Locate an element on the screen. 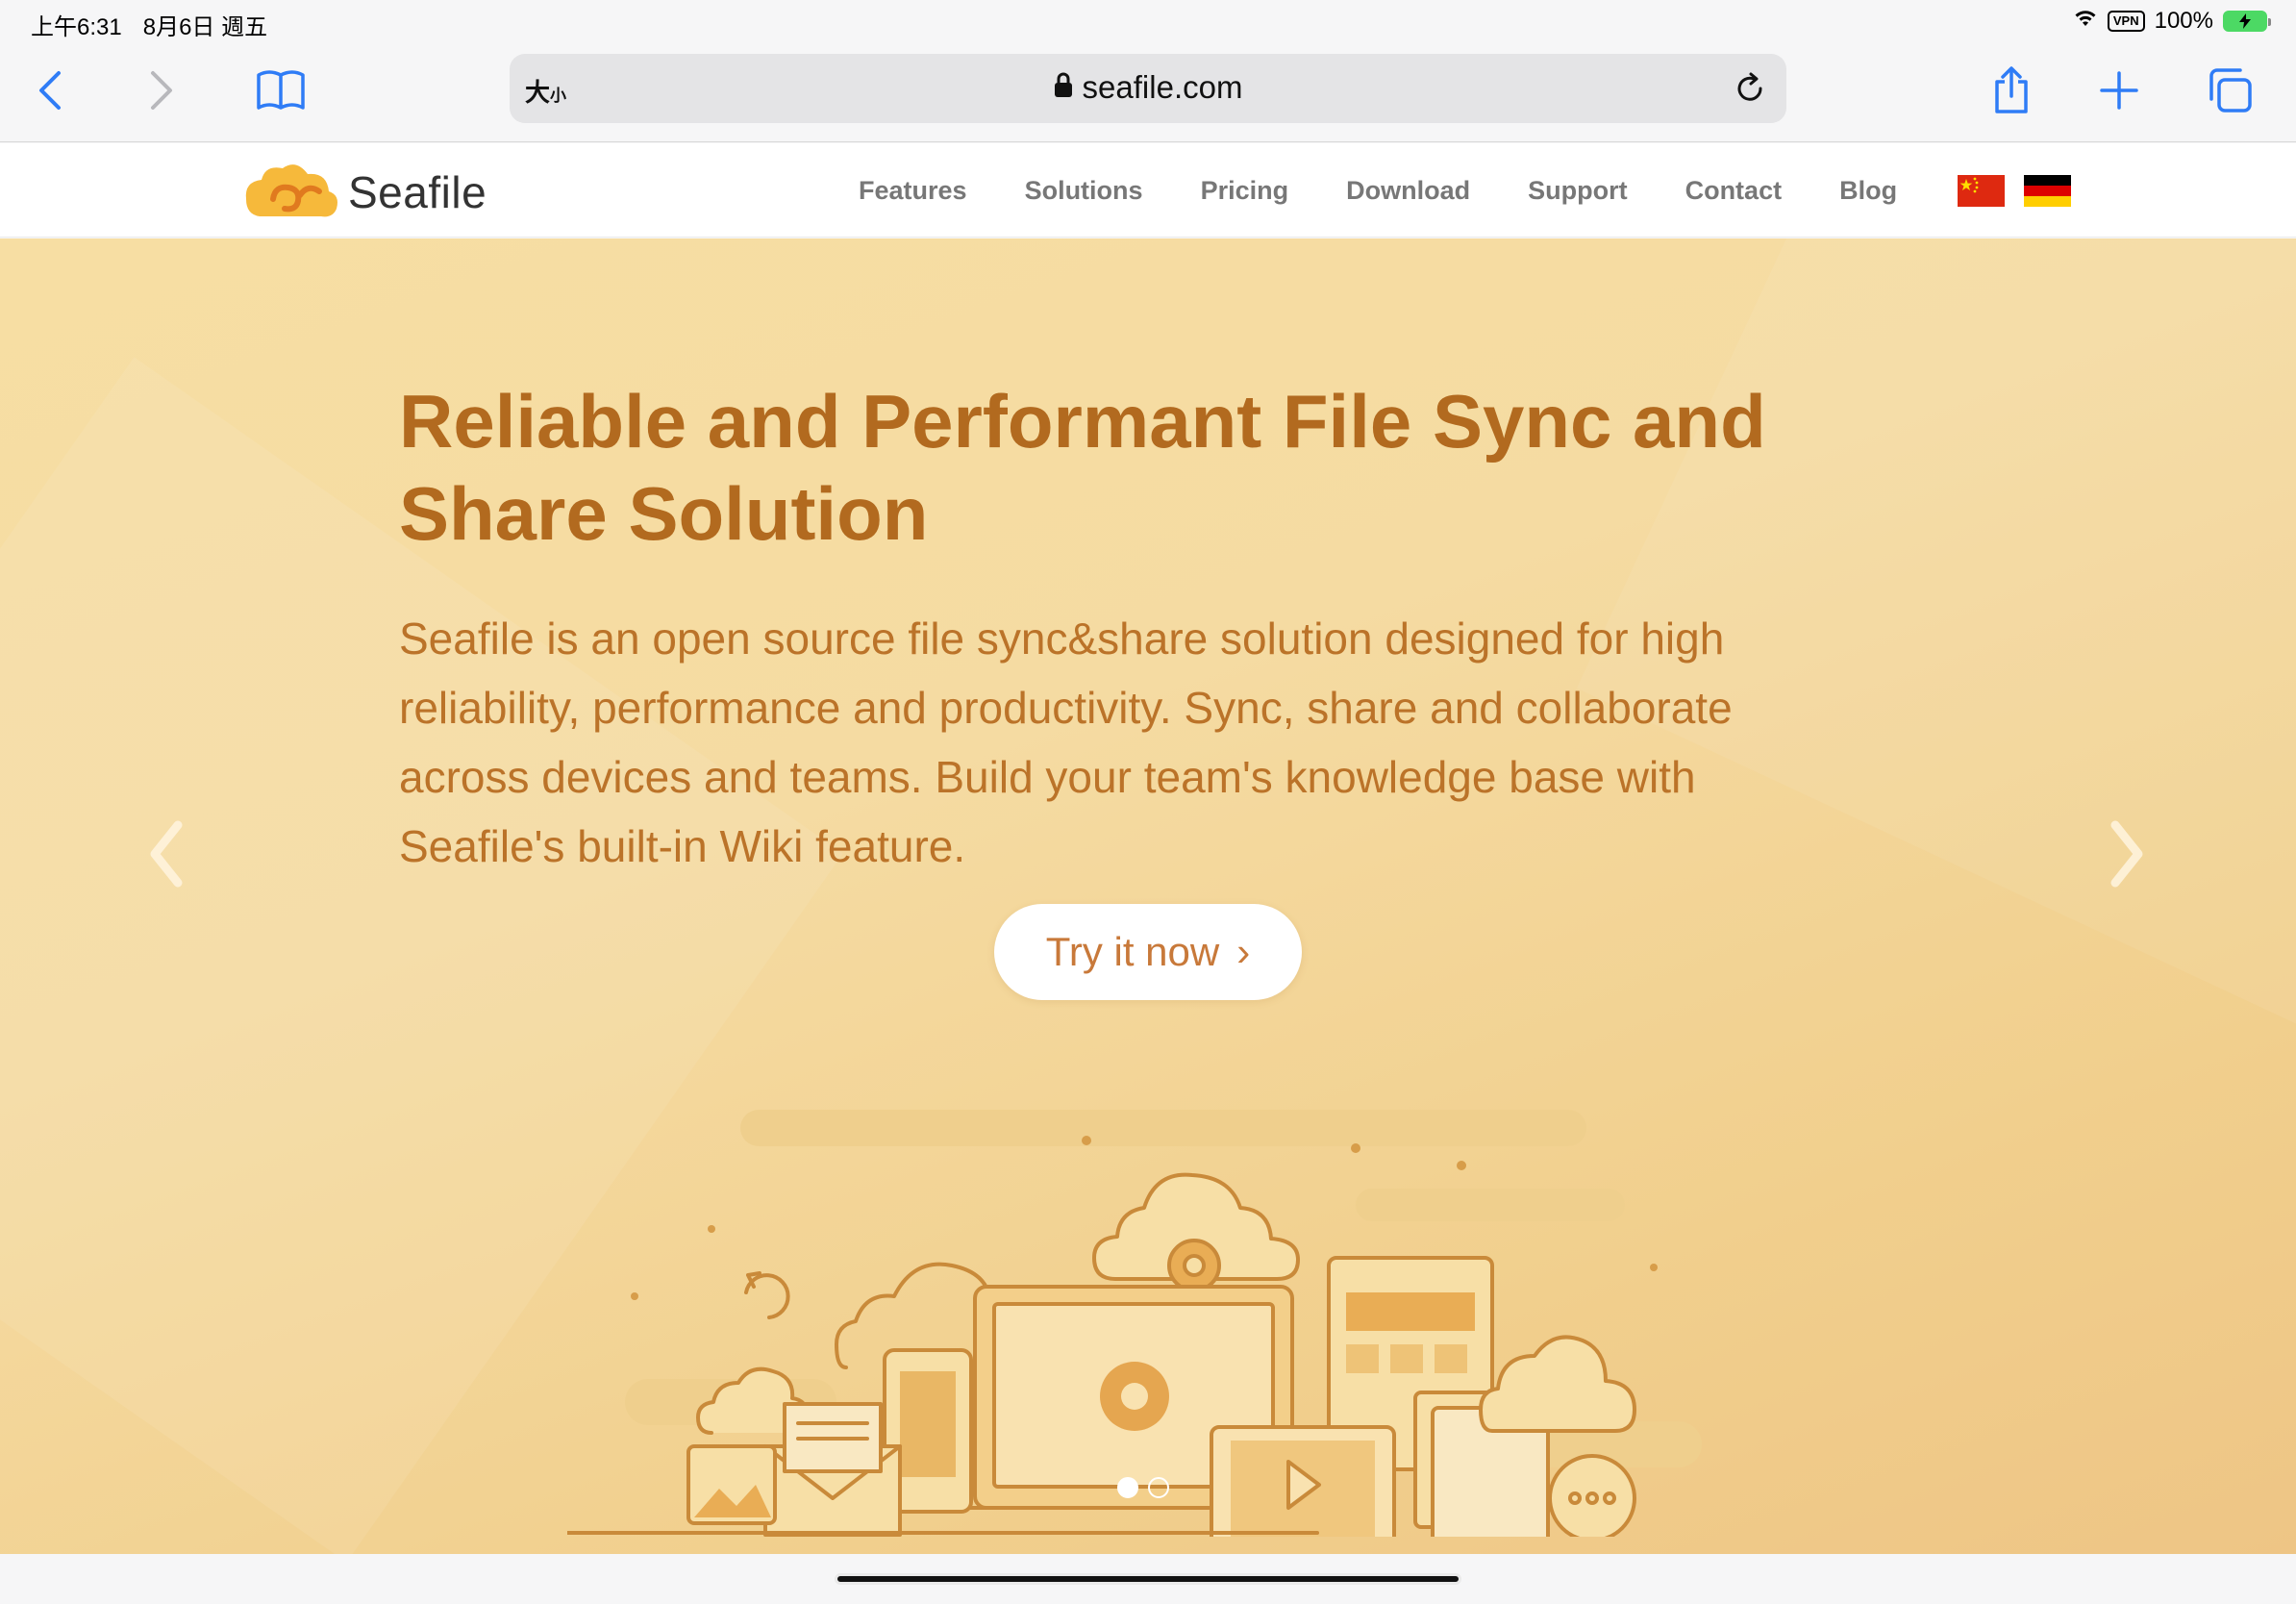 Image resolution: width=2296 pixels, height=1604 pixels. reload-icon is located at coordinates (1750, 91).